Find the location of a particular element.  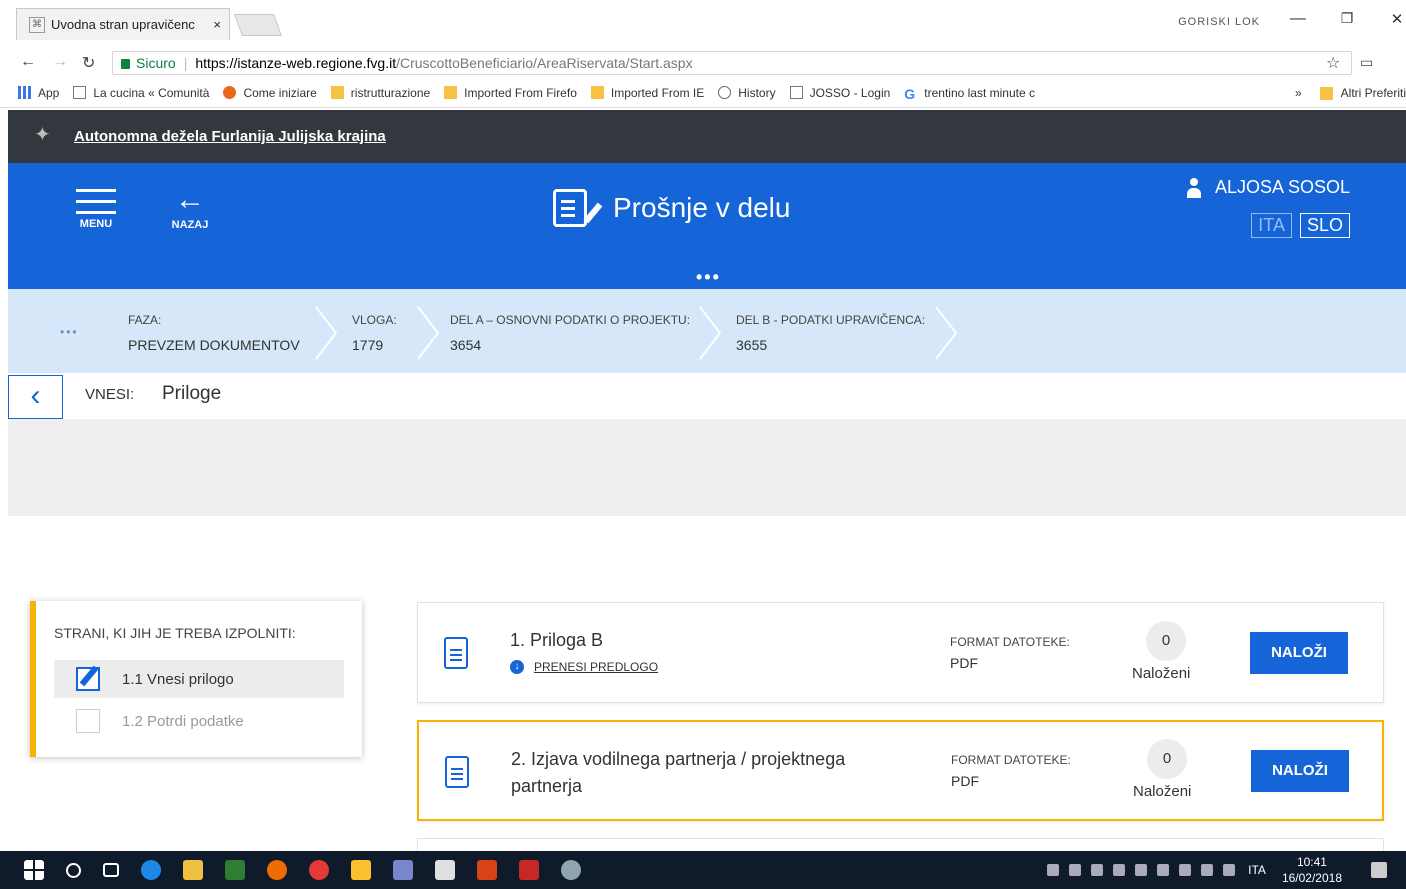

windows-start-icon is located at coordinates (34, 870).